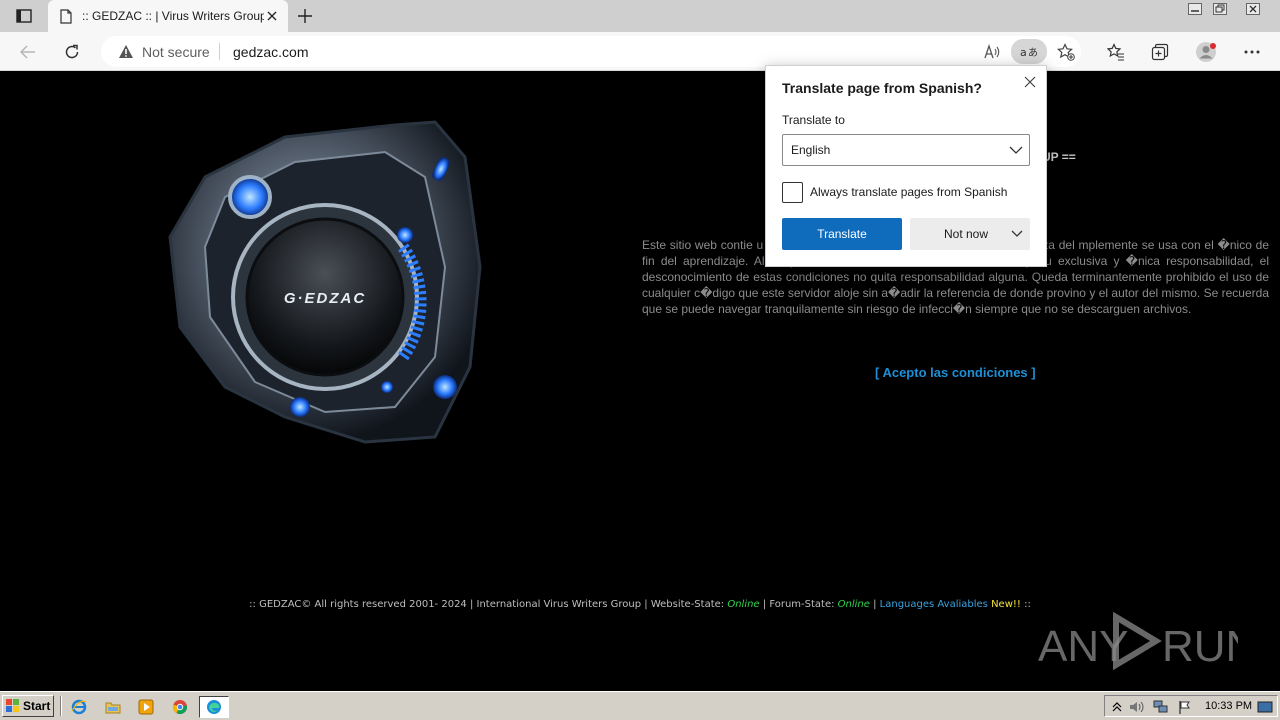 This screenshot has height=720, width=1280. Describe the element at coordinates (1023, 52) in the screenshot. I see `svg-text: a` at that location.